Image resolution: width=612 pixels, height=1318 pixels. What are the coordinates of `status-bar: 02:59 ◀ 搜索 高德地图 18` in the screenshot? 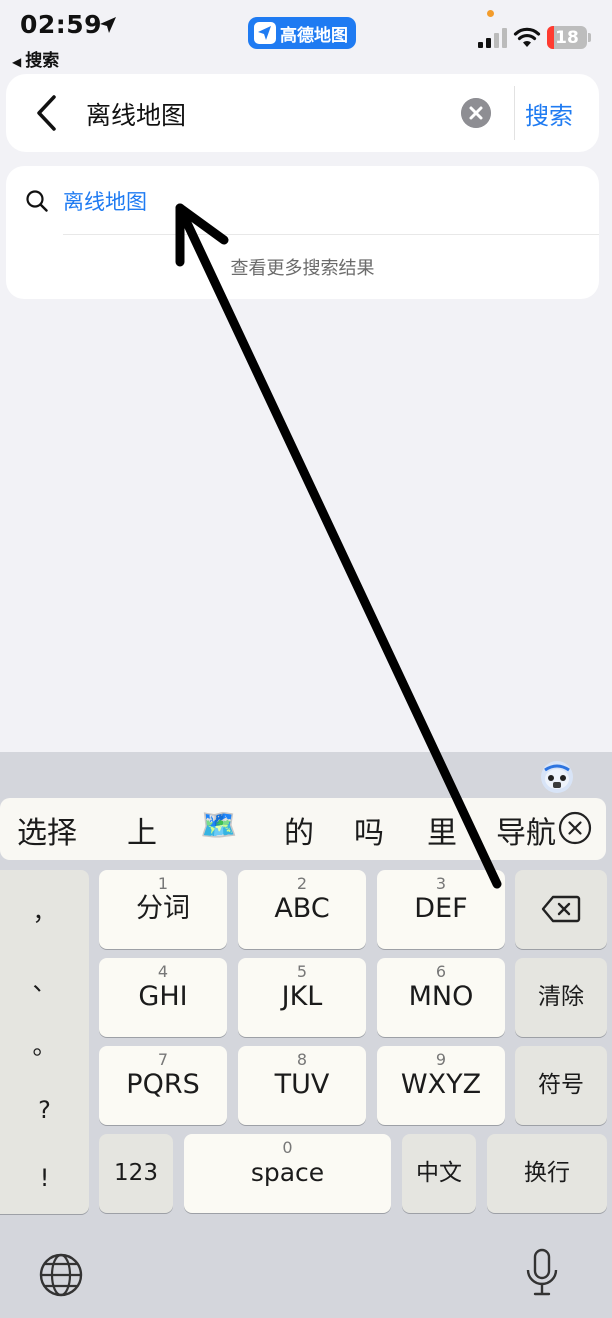 It's located at (306, 35).